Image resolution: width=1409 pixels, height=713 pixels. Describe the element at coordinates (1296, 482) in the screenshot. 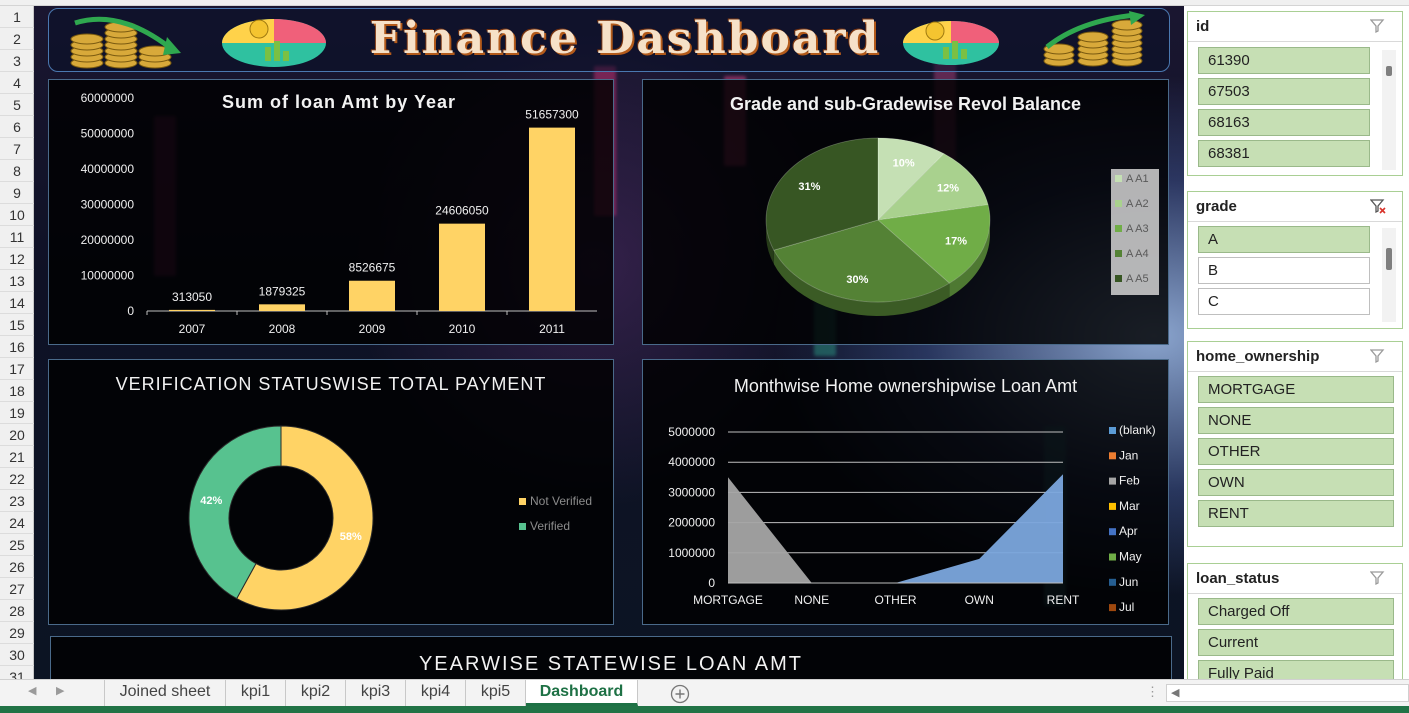

I see `slicer-item: OWN` at that location.